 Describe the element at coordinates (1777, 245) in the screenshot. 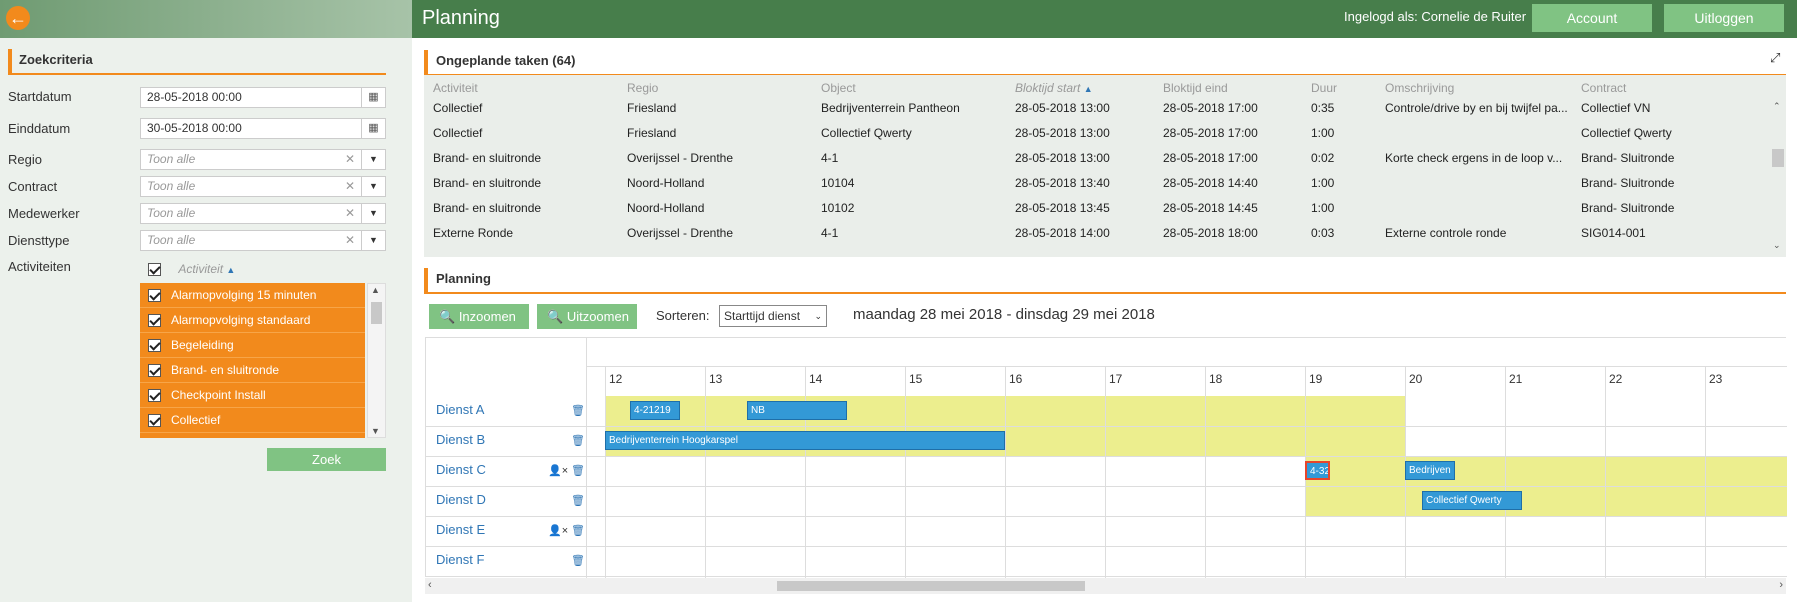

I see `scroll-down-icon: ⌄` at that location.